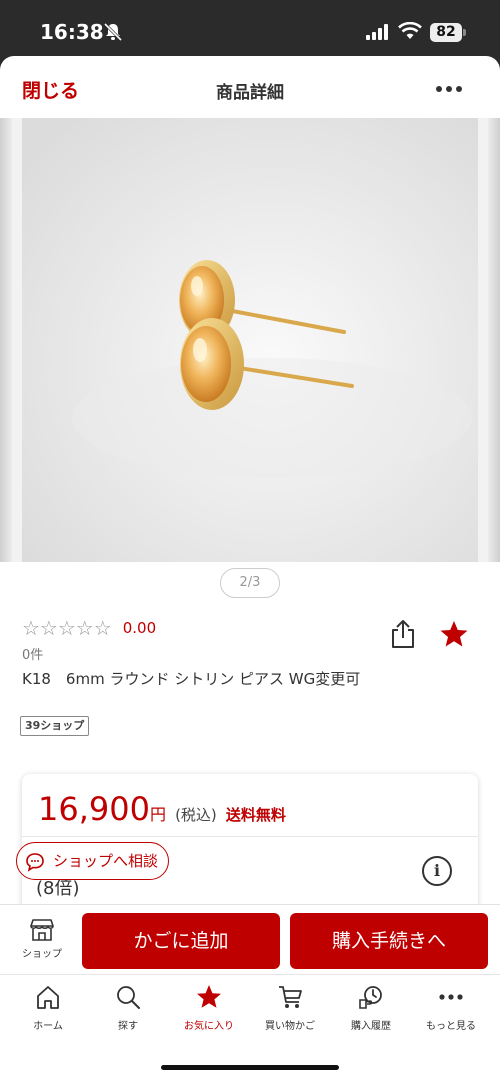 The width and height of the screenshot is (500, 1080). What do you see at coordinates (449, 88) in the screenshot?
I see `more-options-button` at bounding box center [449, 88].